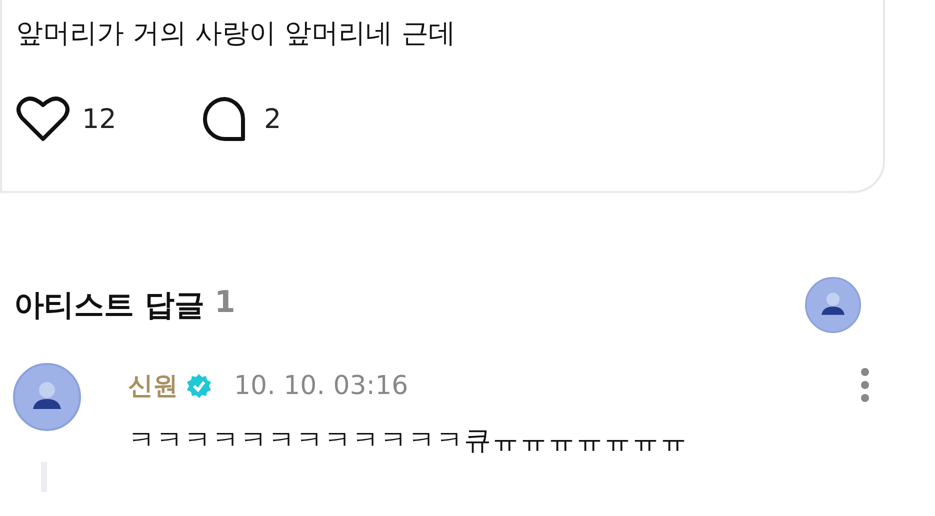 The image size is (935, 516). What do you see at coordinates (99, 119) in the screenshot?
I see `like-count: 12` at bounding box center [99, 119].